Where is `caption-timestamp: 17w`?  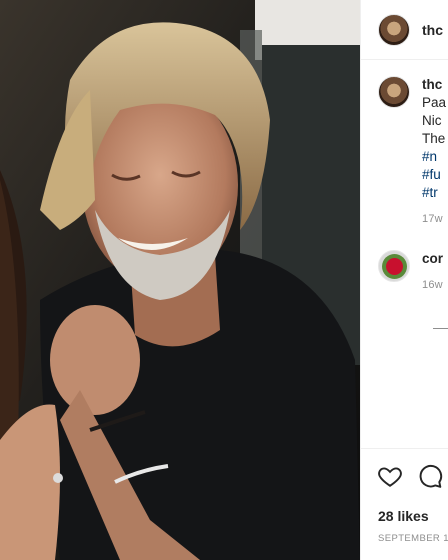
caption-timestamp: 17w is located at coordinates (434, 219).